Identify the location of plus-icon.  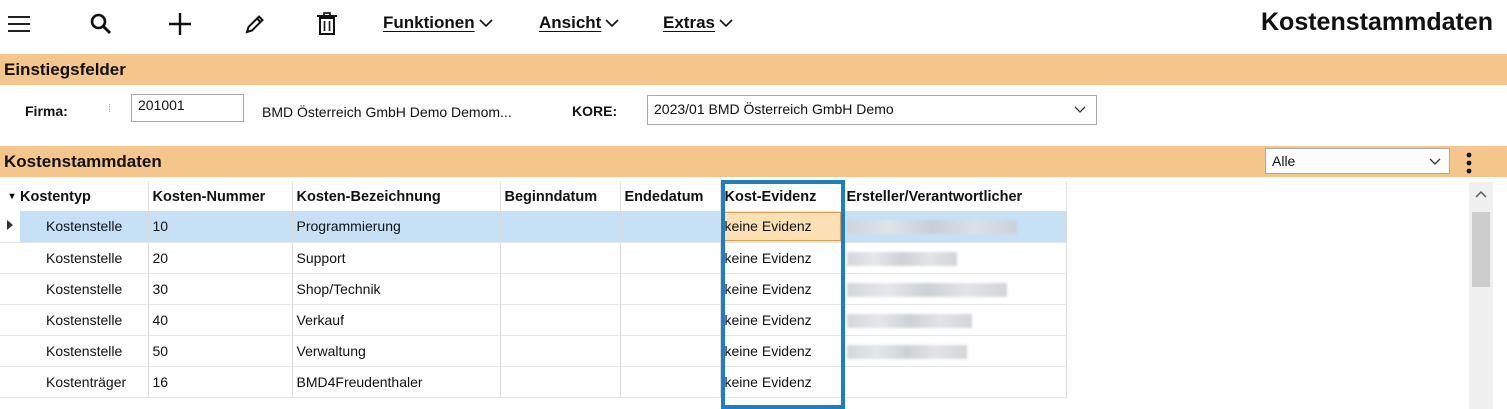
(180, 24).